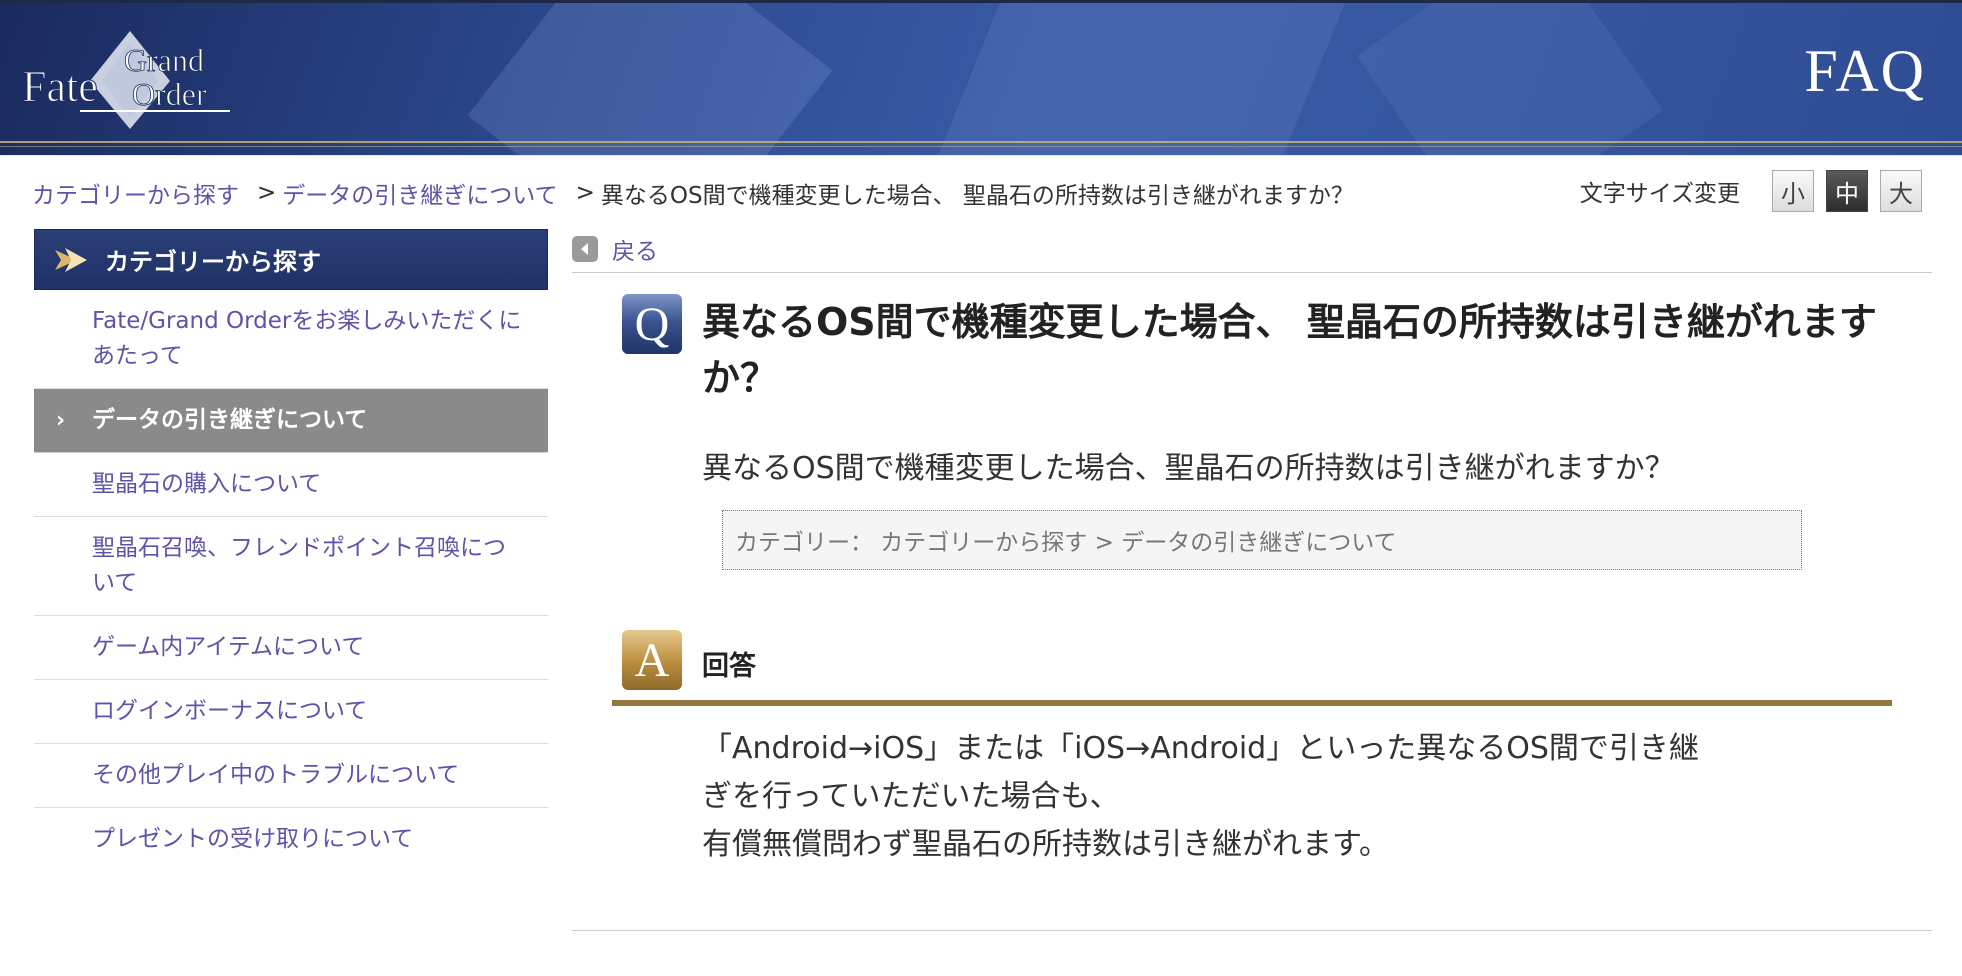 This screenshot has width=1962, height=976. Describe the element at coordinates (1188, 468) in the screenshot. I see `question-body: 異なるOS間で機種変更した場合、聖晶石の所持数は引き継がれますか？` at that location.